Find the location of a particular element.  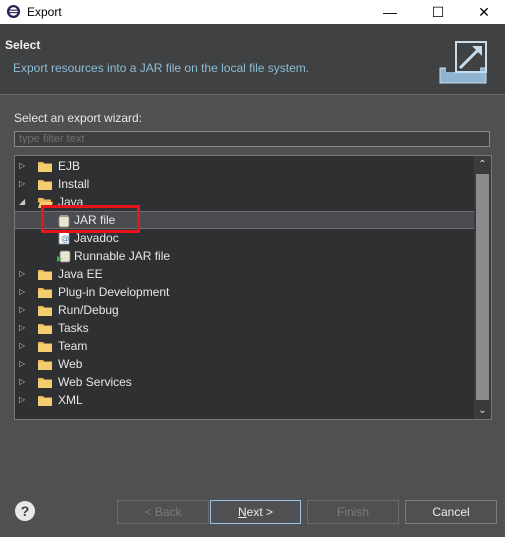

help-icon: ? is located at coordinates (25, 511).